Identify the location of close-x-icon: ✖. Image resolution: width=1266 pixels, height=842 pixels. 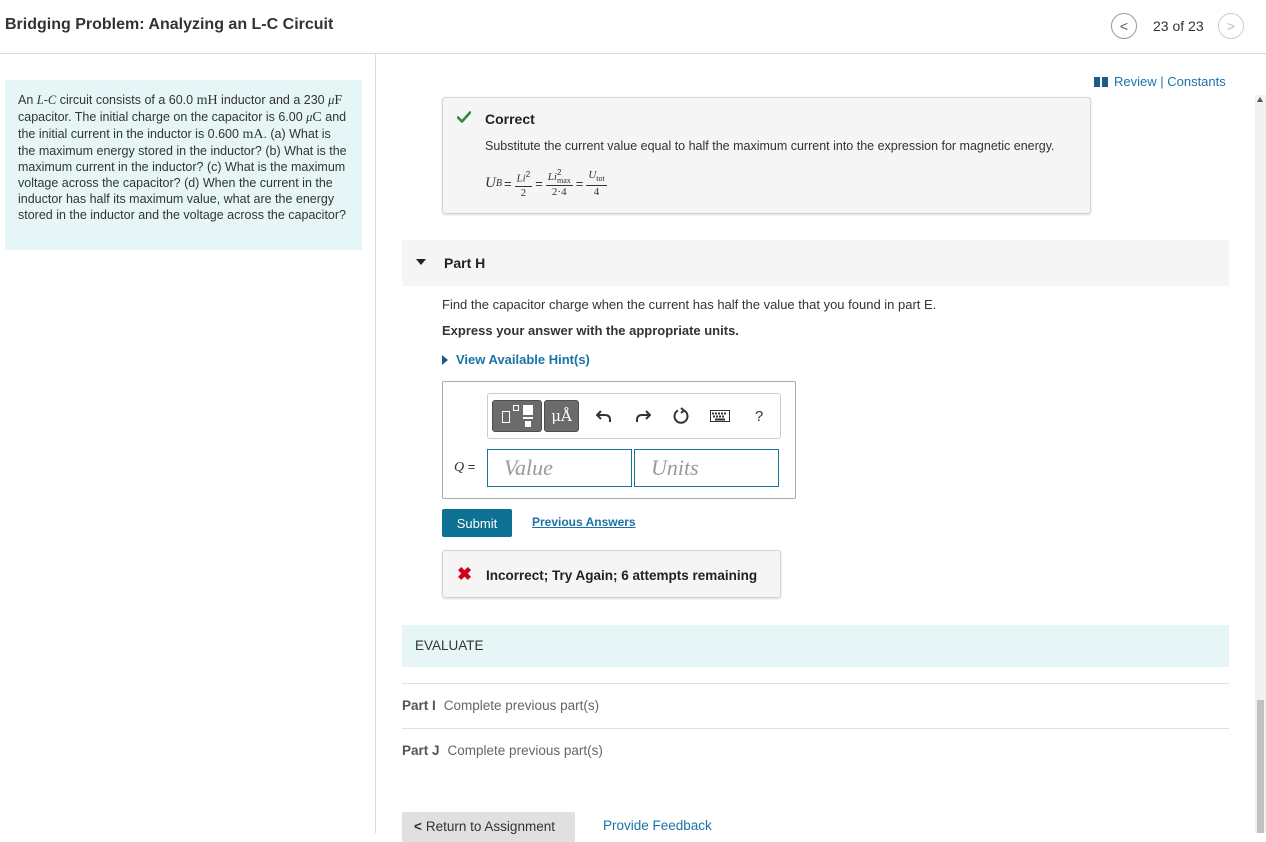
(465, 574).